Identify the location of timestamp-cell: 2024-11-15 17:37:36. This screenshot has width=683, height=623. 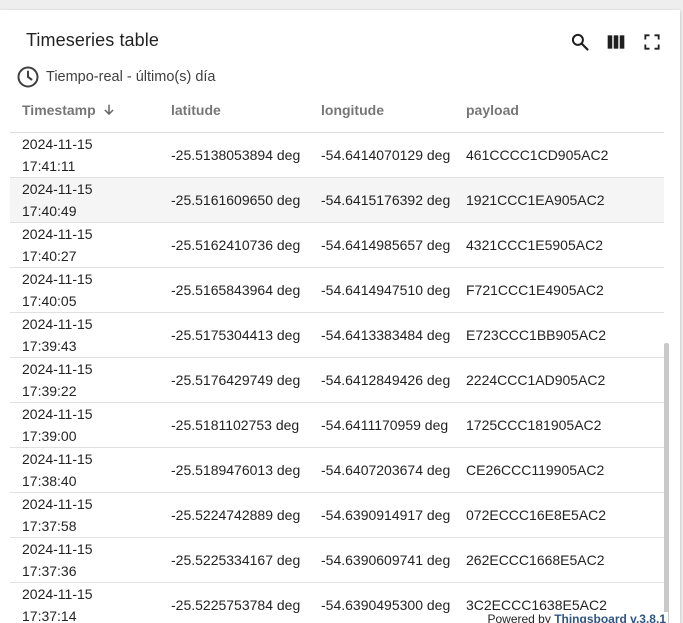
(57, 560).